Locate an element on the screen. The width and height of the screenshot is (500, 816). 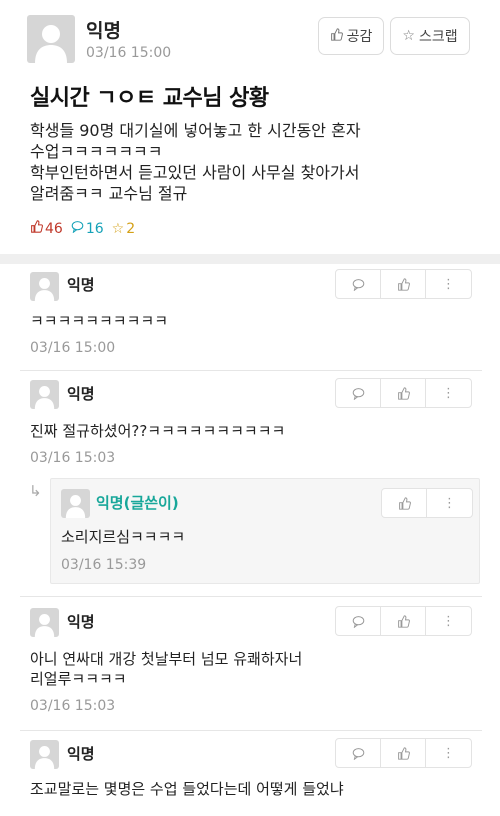
post-body-line: 학부인턴하면서 듣고있던 사람이 사무실 찾아가서 is located at coordinates (195, 172).